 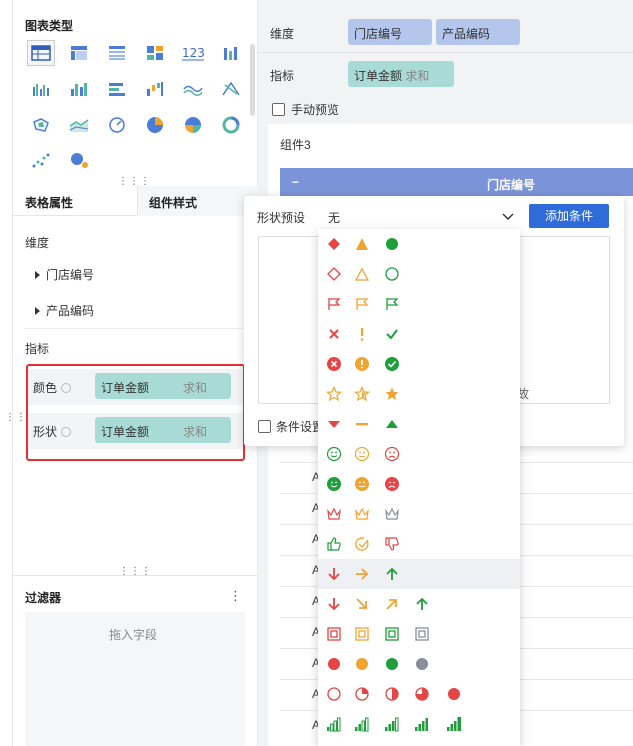 I want to click on shape-option-smiley-filled, so click(x=419, y=484).